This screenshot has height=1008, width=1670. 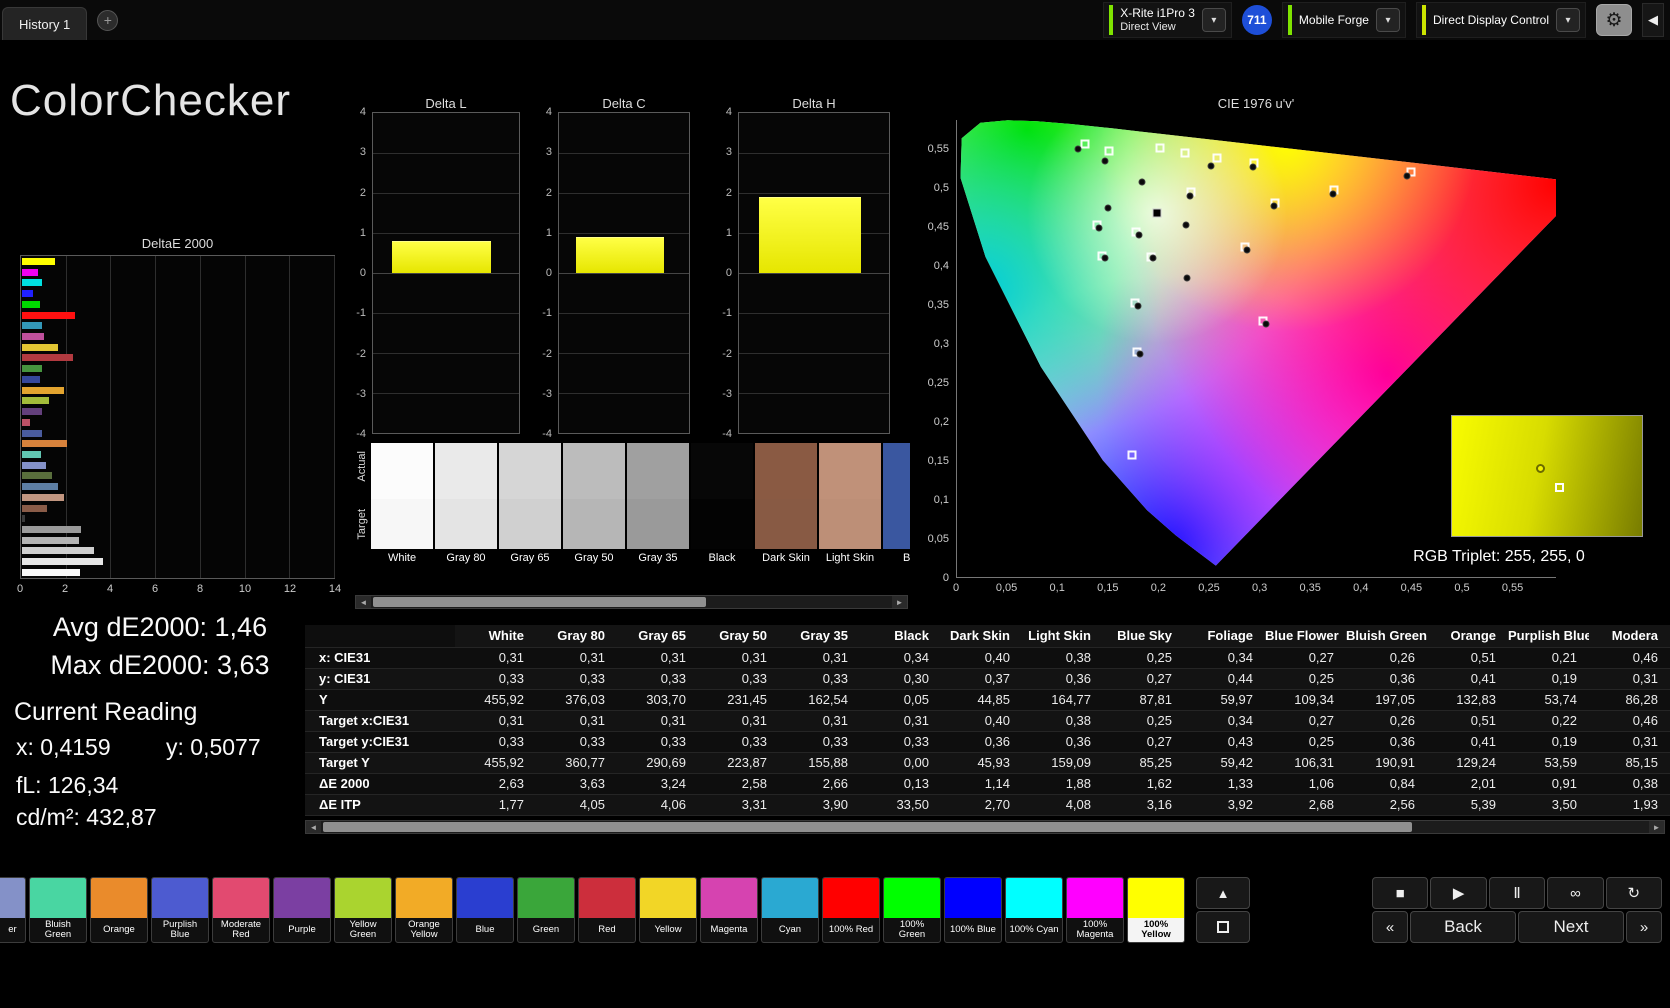 I want to click on patch-button-bluish-green: Bluish Green, so click(x=58, y=910).